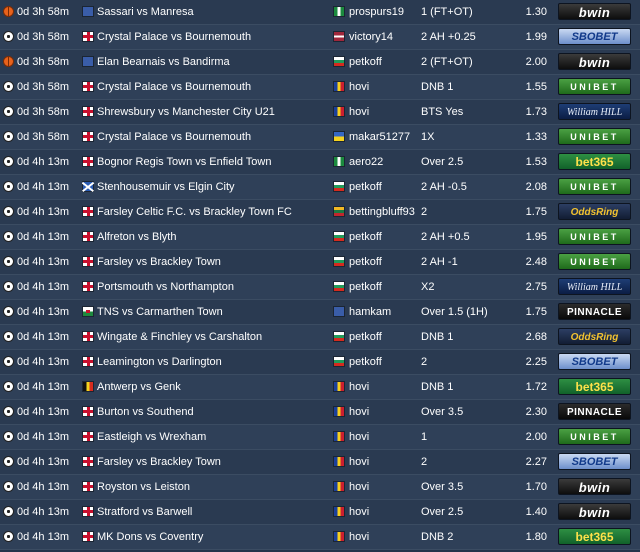  I want to click on match-link: Sassari vs Manresa, so click(212, 12).